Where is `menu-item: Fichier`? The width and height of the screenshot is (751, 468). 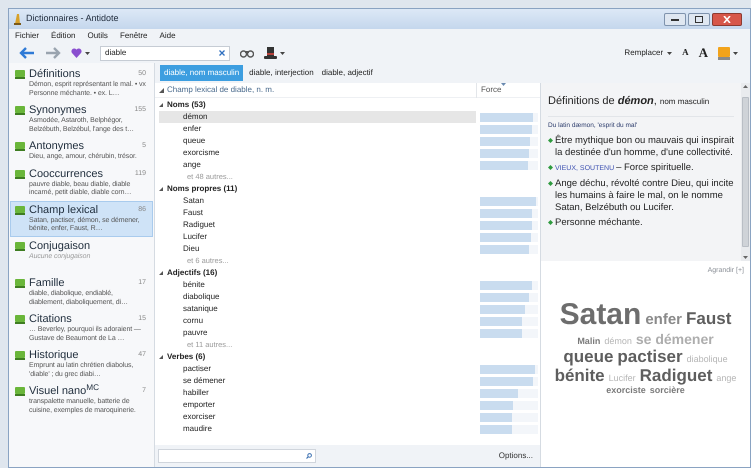 menu-item: Fichier is located at coordinates (27, 36).